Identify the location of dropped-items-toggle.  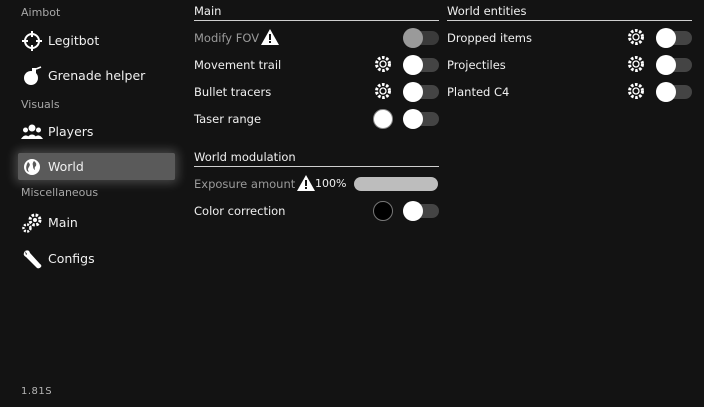
(674, 38).